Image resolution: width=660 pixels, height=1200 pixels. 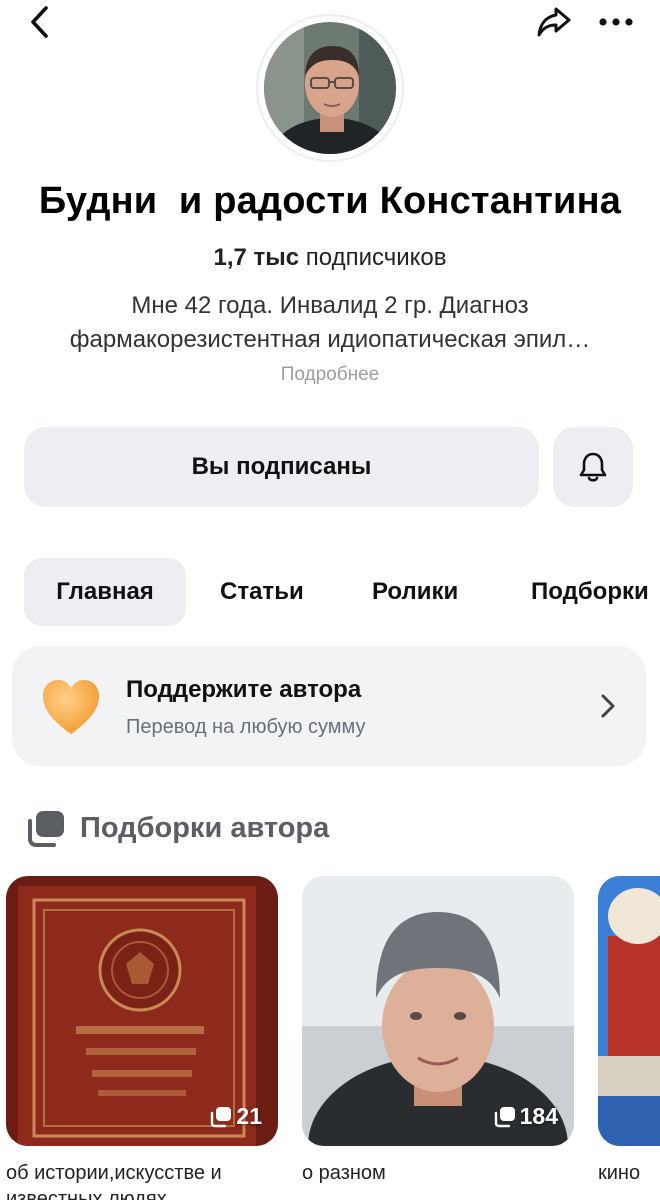 I want to click on back-button, so click(x=40, y=22).